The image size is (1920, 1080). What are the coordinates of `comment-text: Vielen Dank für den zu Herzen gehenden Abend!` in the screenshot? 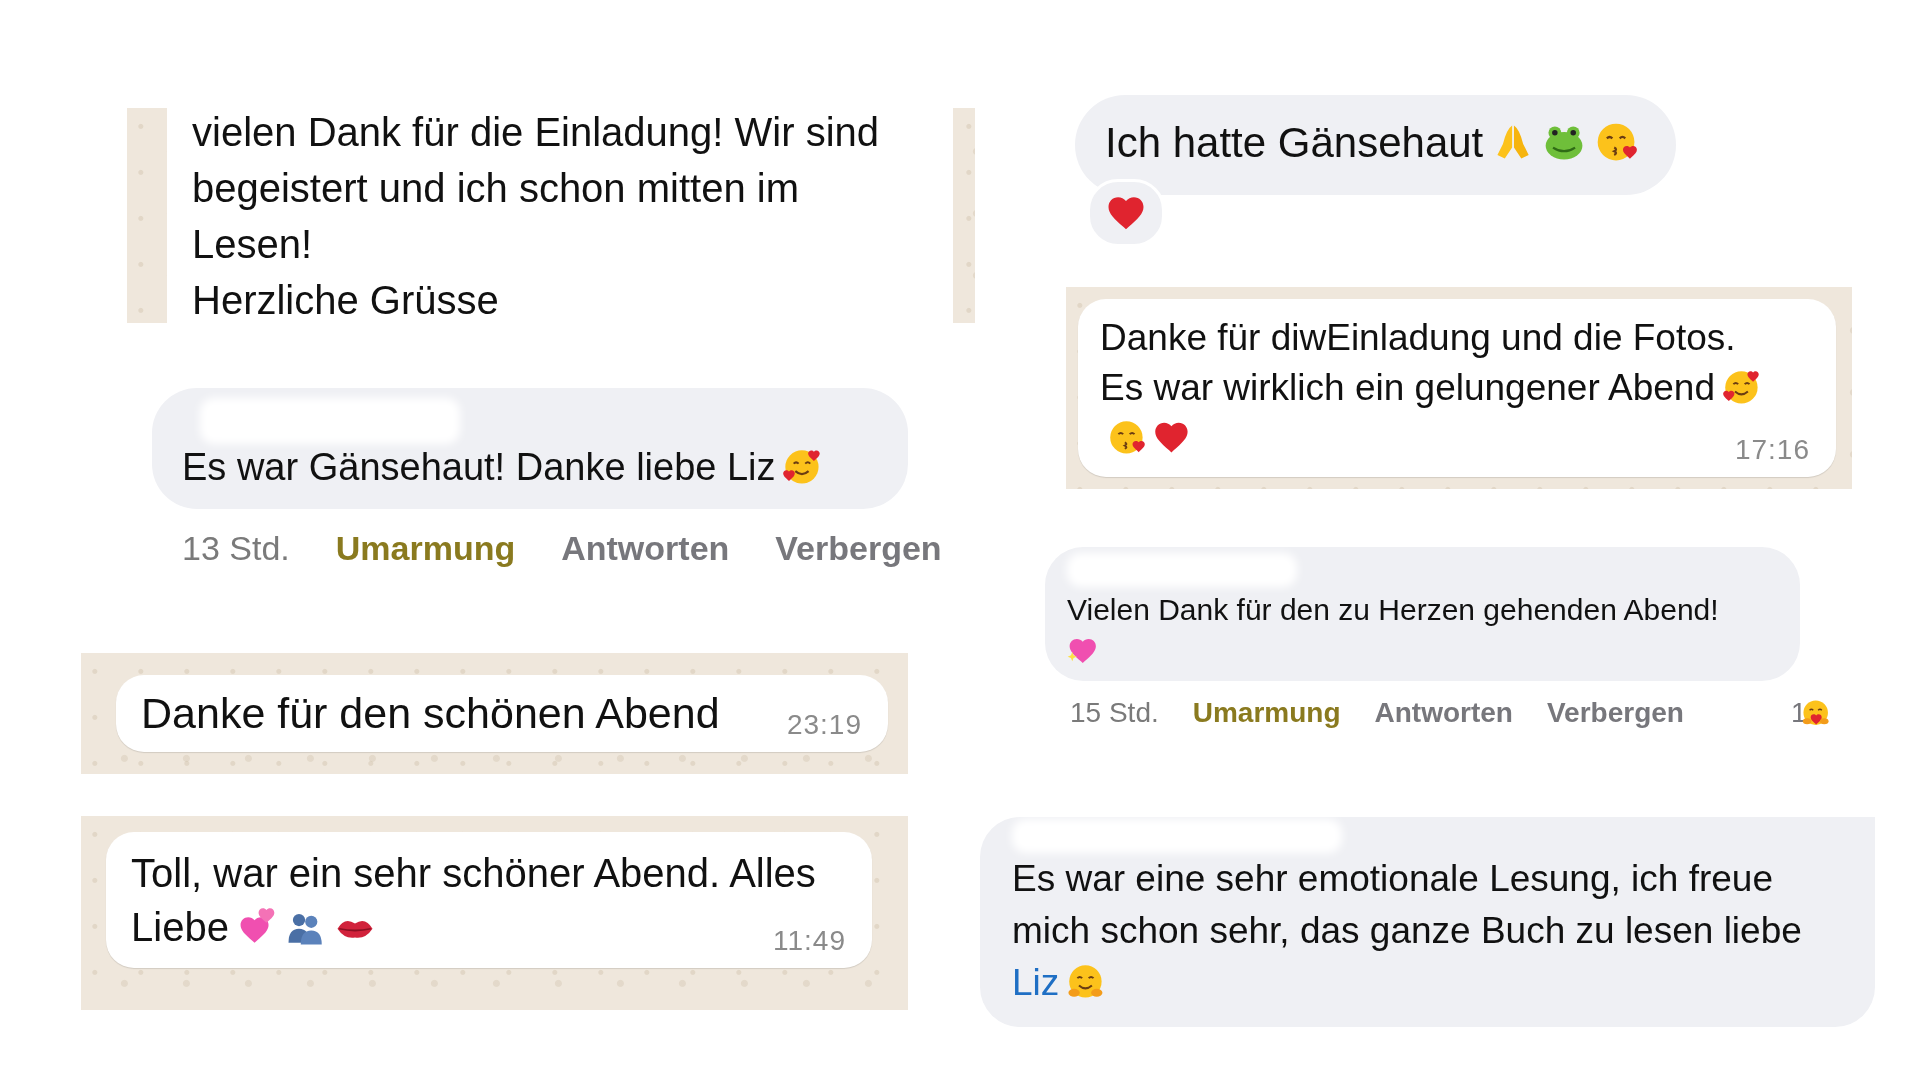 It's located at (1393, 609).